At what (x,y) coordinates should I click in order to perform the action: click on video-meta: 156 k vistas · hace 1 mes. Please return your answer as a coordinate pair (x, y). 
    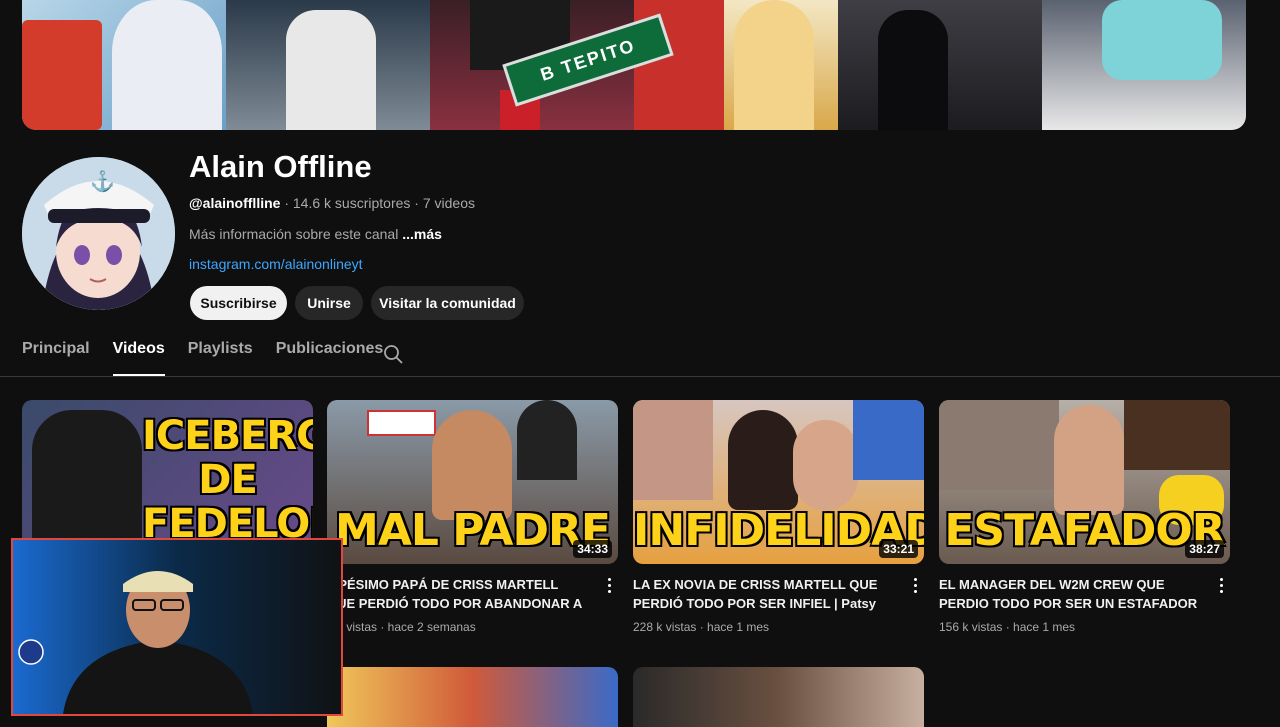
    Looking at the image, I should click on (1007, 627).